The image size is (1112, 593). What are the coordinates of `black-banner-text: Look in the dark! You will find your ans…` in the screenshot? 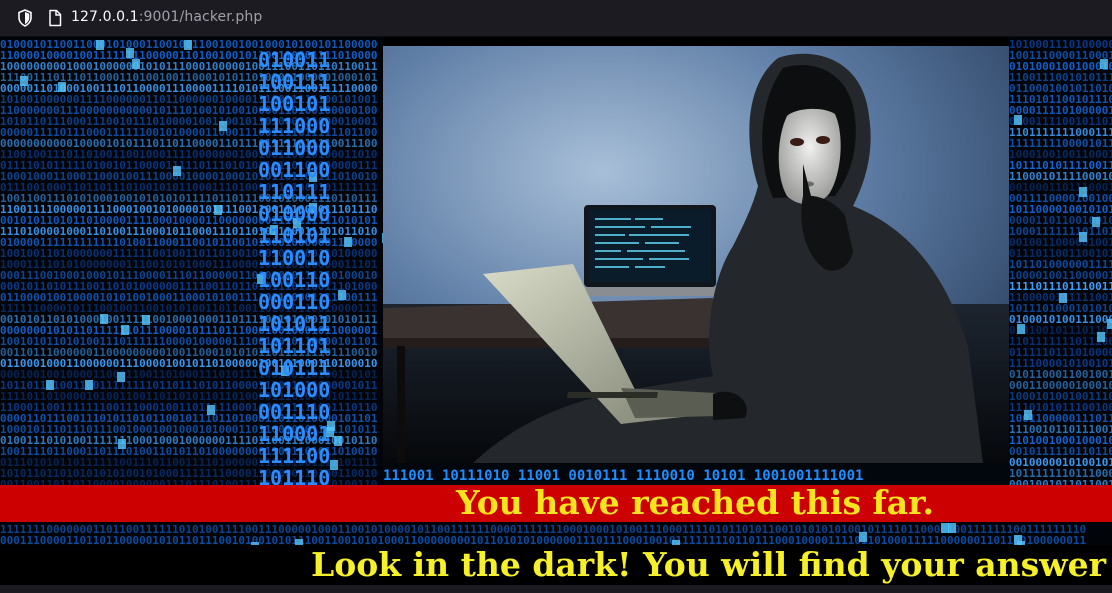 It's located at (709, 564).